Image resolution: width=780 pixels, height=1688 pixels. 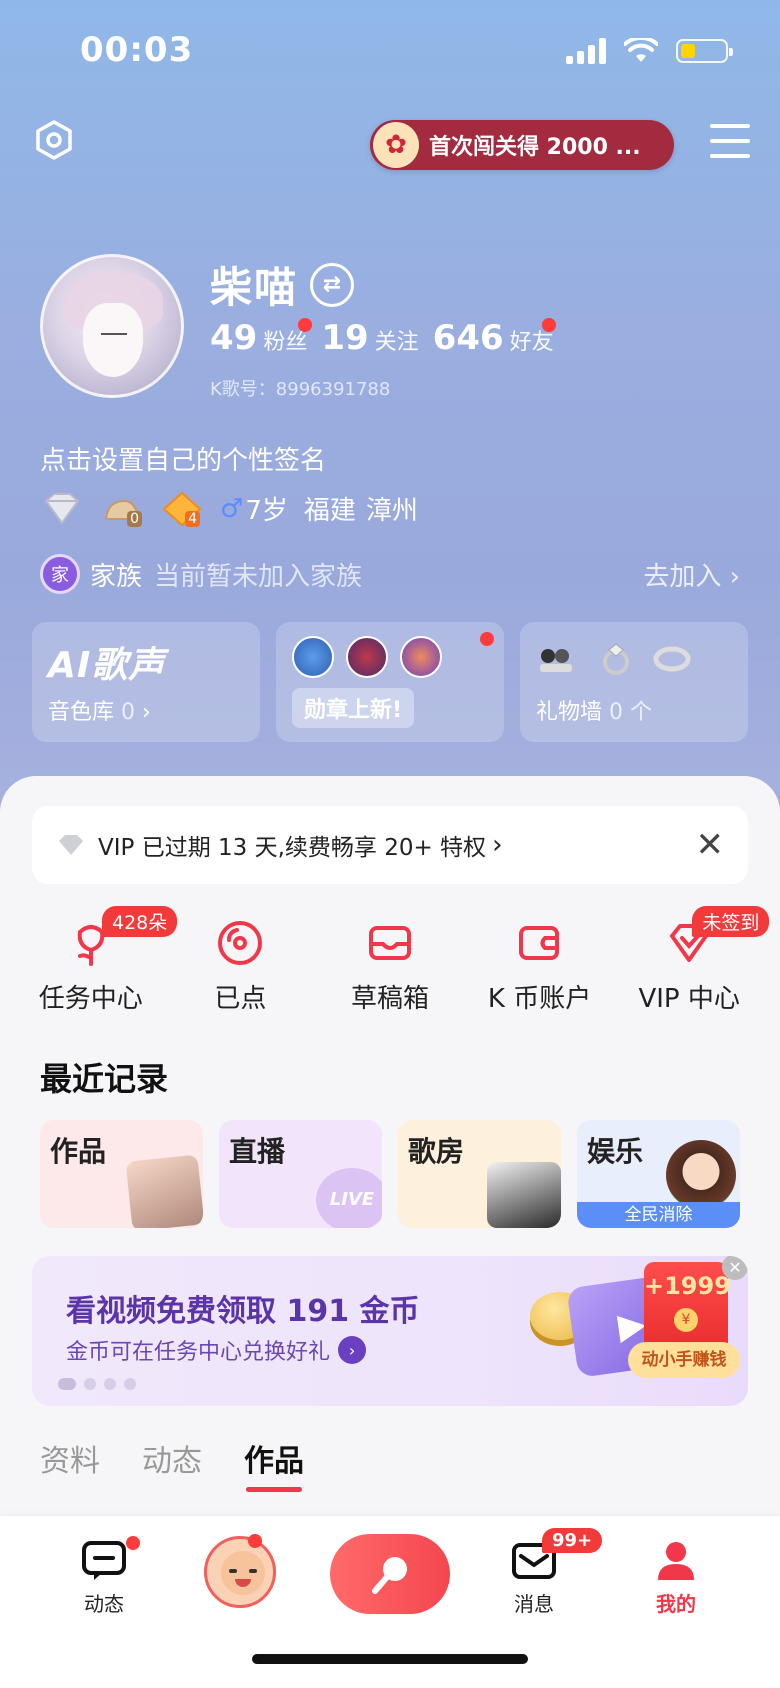 I want to click on bracelet-icon, so click(x=672, y=659).